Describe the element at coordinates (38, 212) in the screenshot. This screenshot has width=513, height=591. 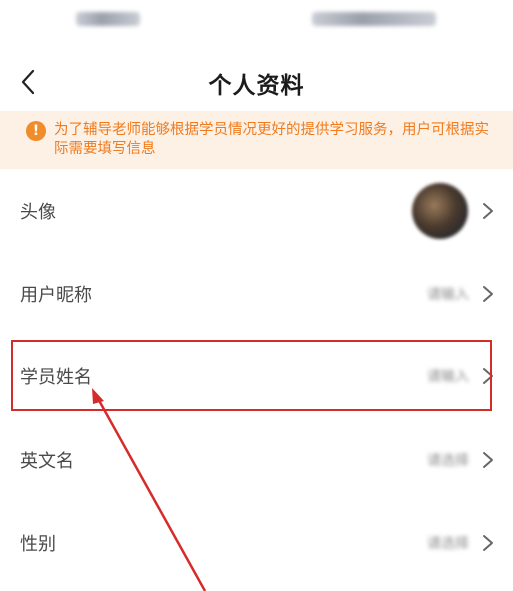
I see `row-label-avatar: 头像` at that location.